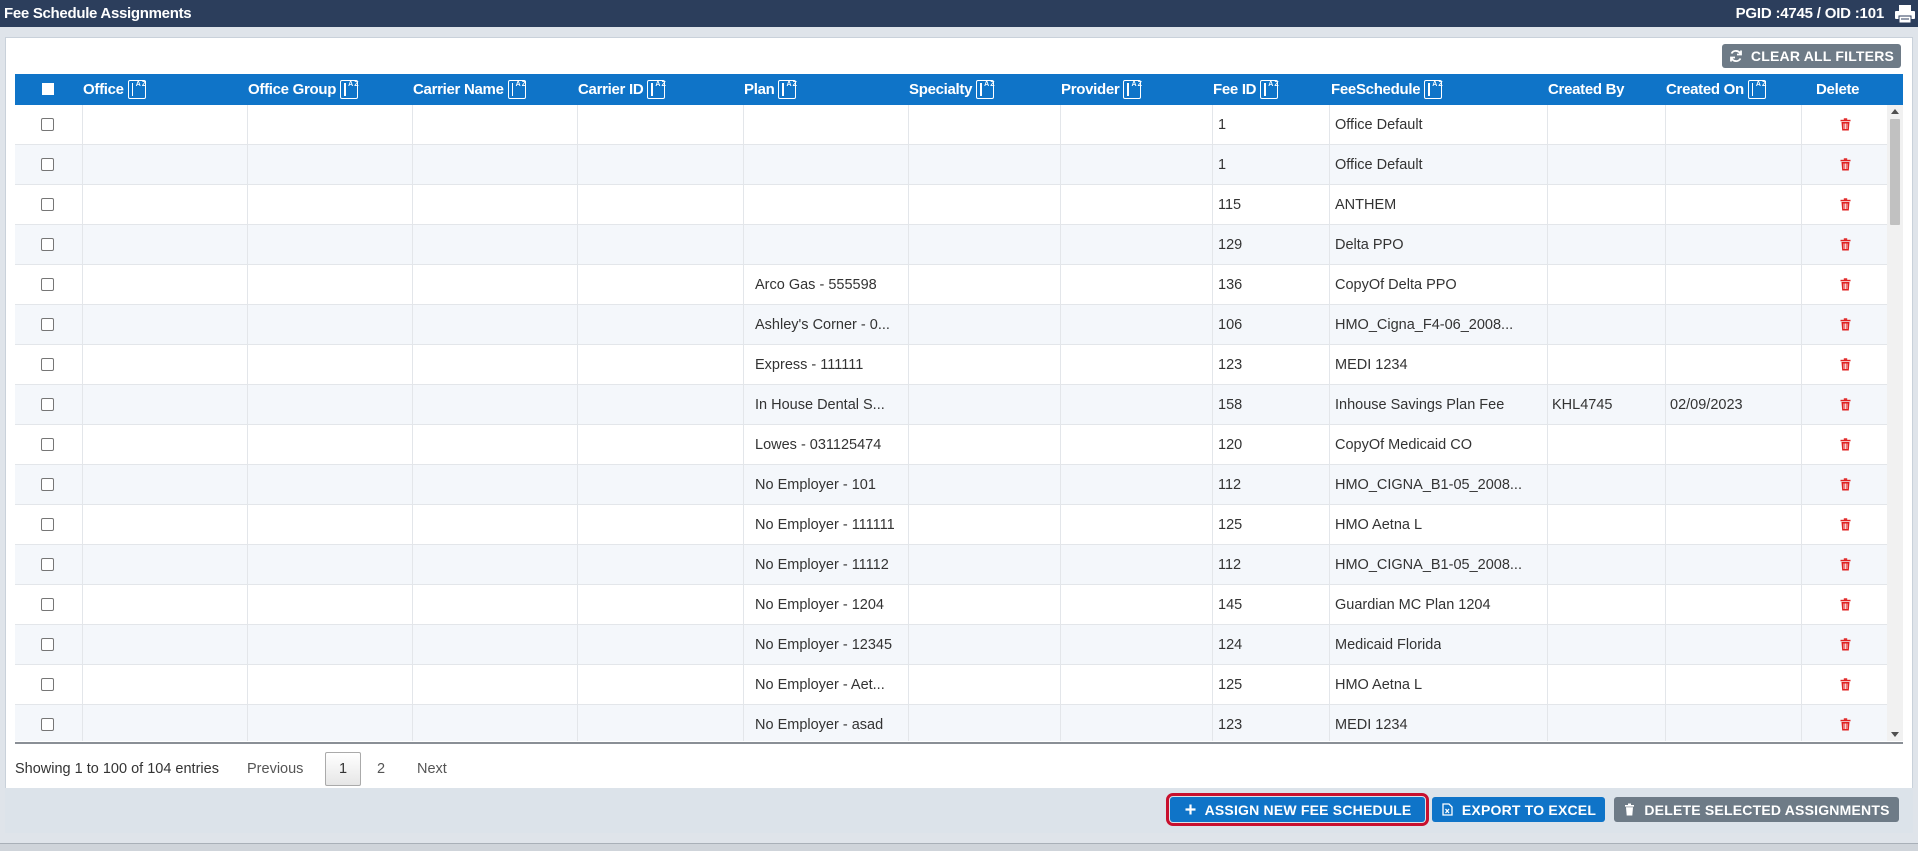  I want to click on scroll-thumb, so click(1895, 172).